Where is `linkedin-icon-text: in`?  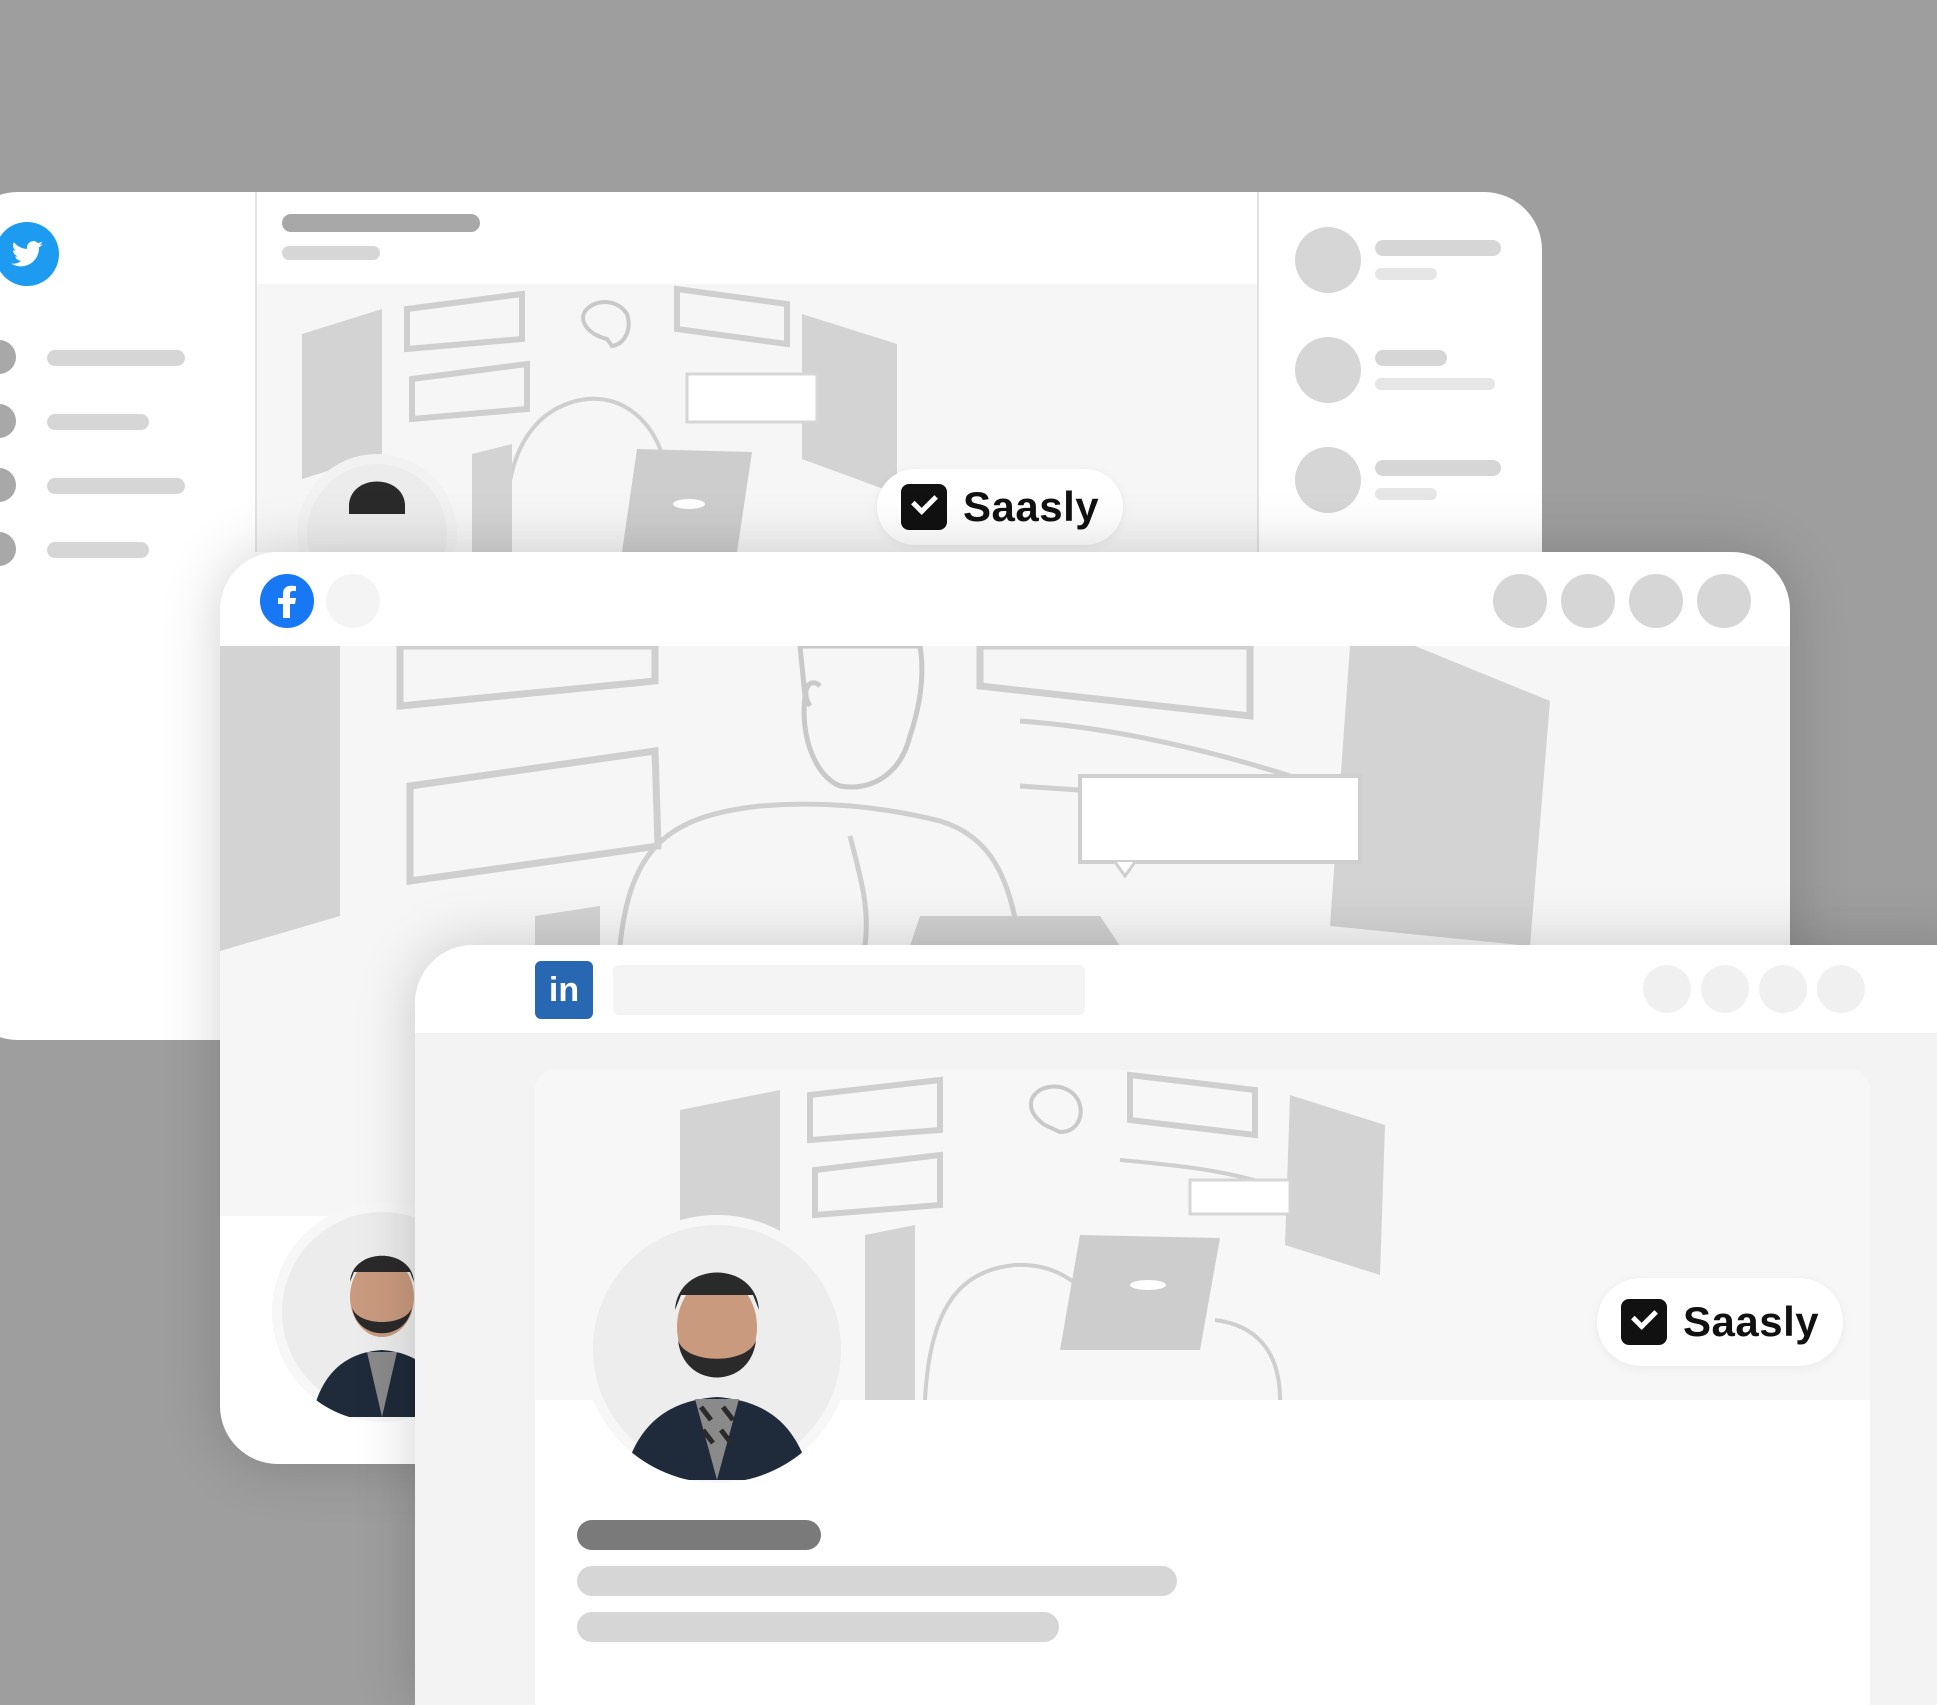
linkedin-icon-text: in is located at coordinates (564, 989).